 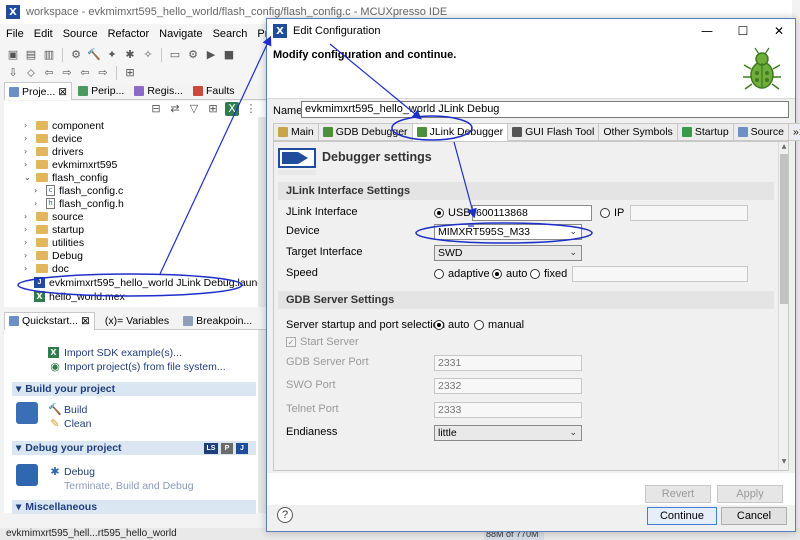 What do you see at coordinates (508, 433) in the screenshot?
I see `endianess-select: little ⌄` at bounding box center [508, 433].